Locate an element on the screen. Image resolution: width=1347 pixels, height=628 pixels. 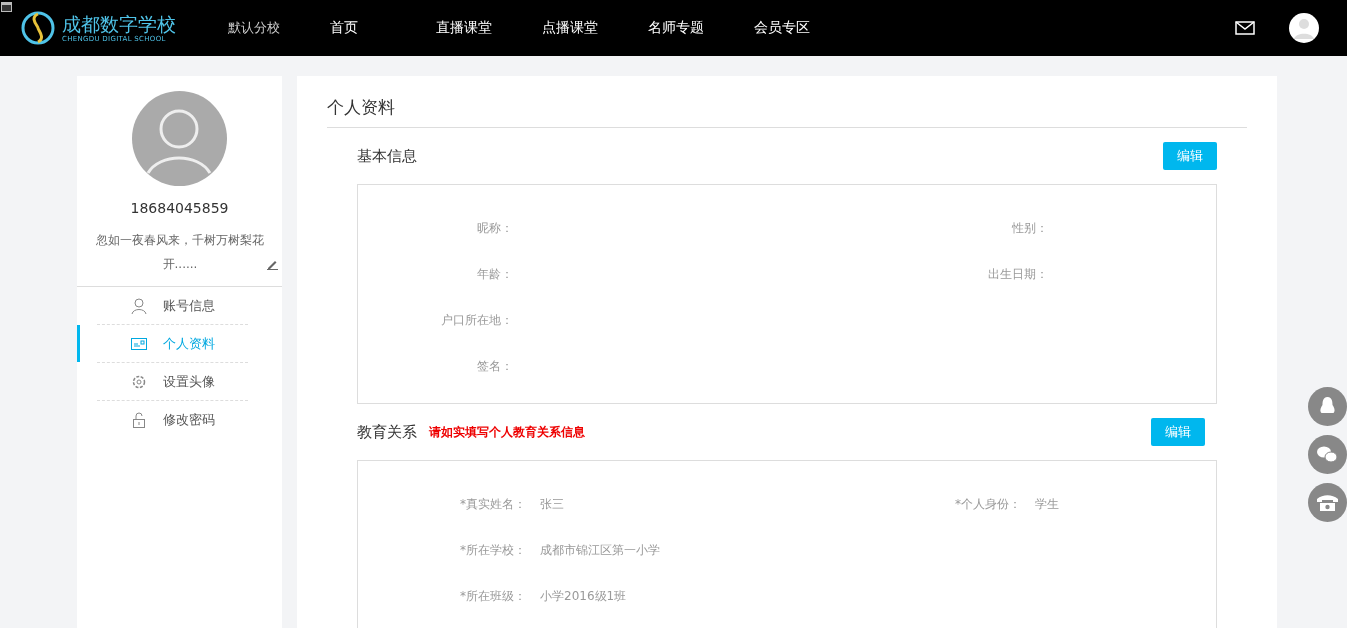
field-value: 成都市锦江区第一小学 is located at coordinates (600, 550).